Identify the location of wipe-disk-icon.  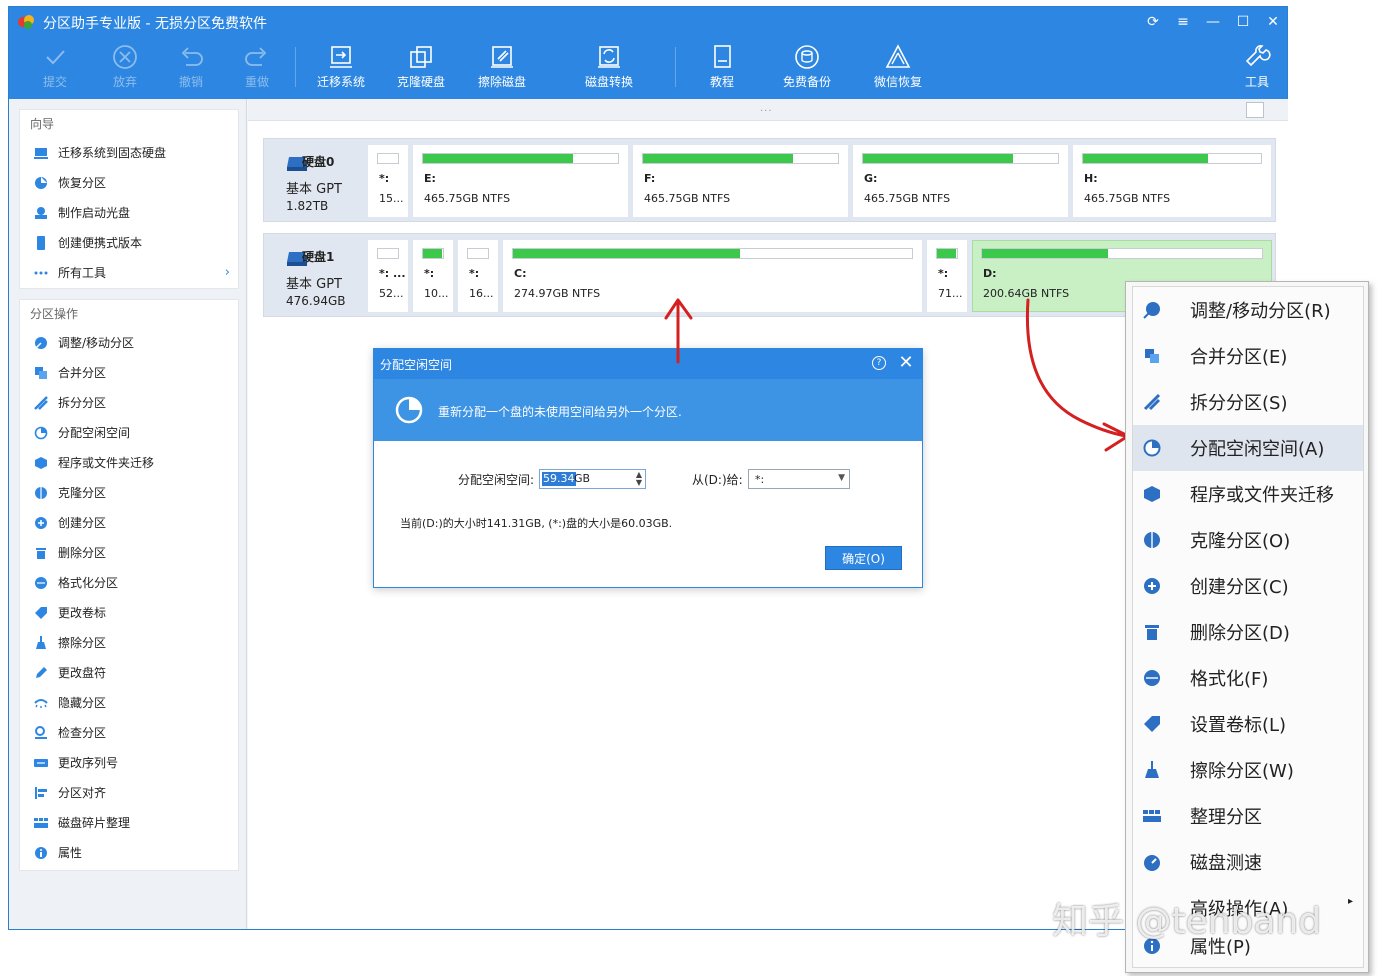
(502, 57).